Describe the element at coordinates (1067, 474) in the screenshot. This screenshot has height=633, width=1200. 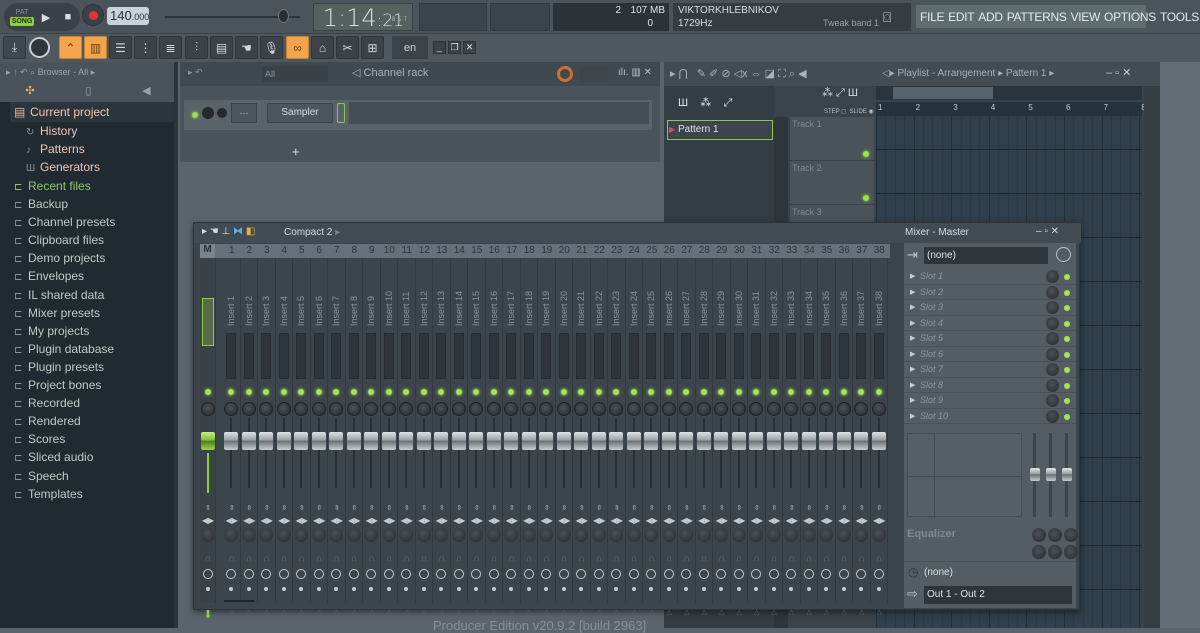
I see `eq-band-3-gain` at that location.